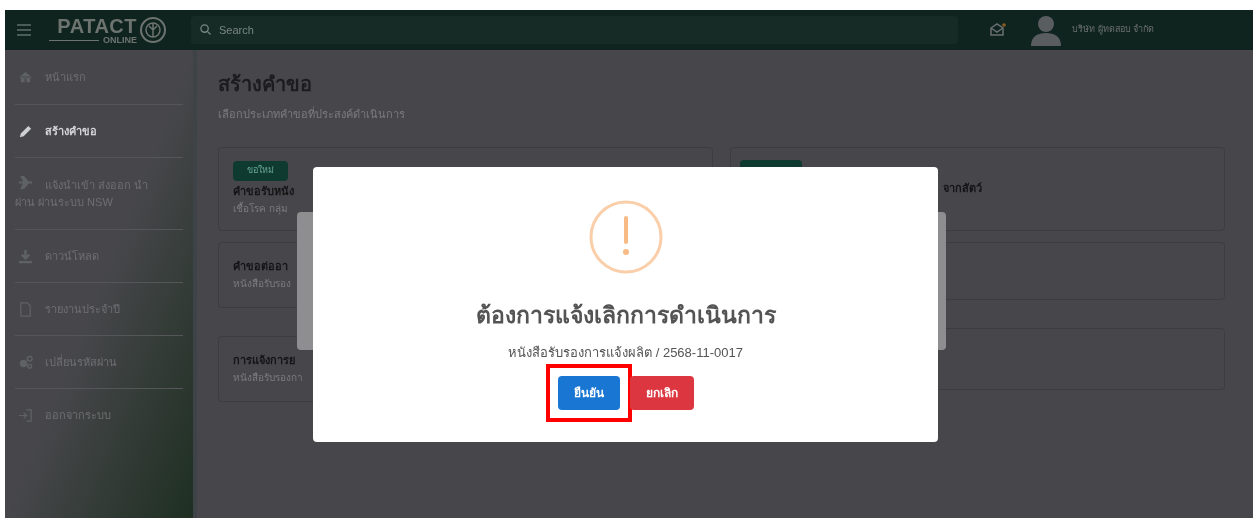 The image size is (1253, 518). I want to click on mail-notification-icon, so click(998, 30).